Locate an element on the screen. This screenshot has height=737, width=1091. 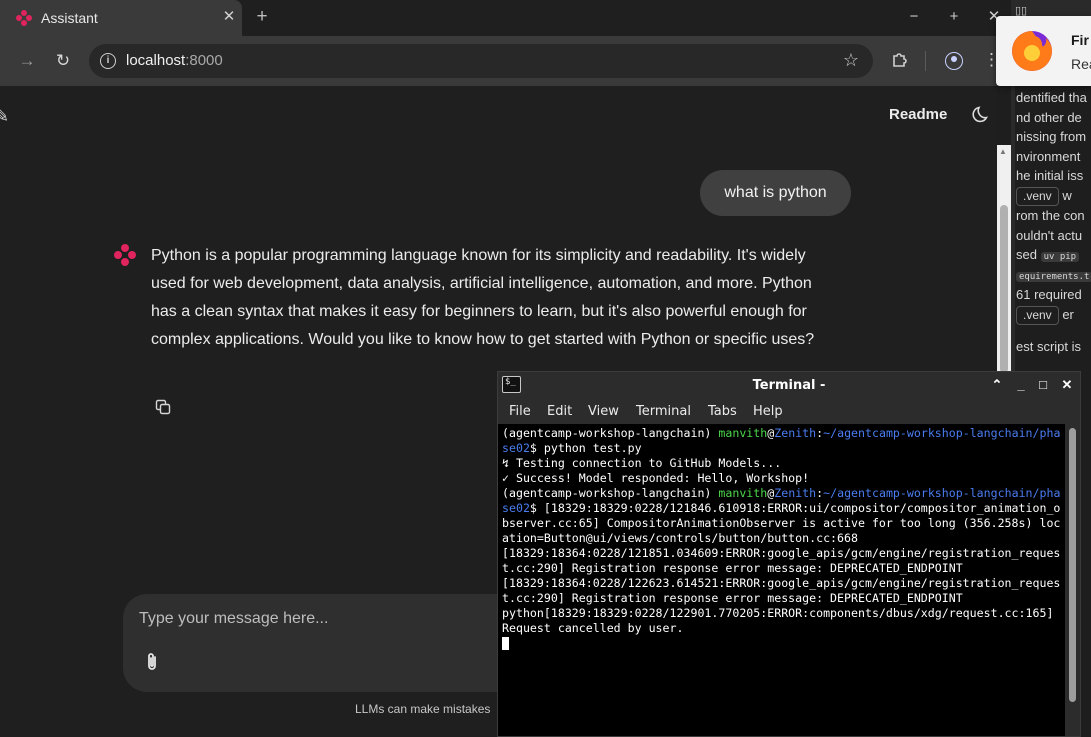
doc-line: nissing from is located at coordinates (1051, 136).